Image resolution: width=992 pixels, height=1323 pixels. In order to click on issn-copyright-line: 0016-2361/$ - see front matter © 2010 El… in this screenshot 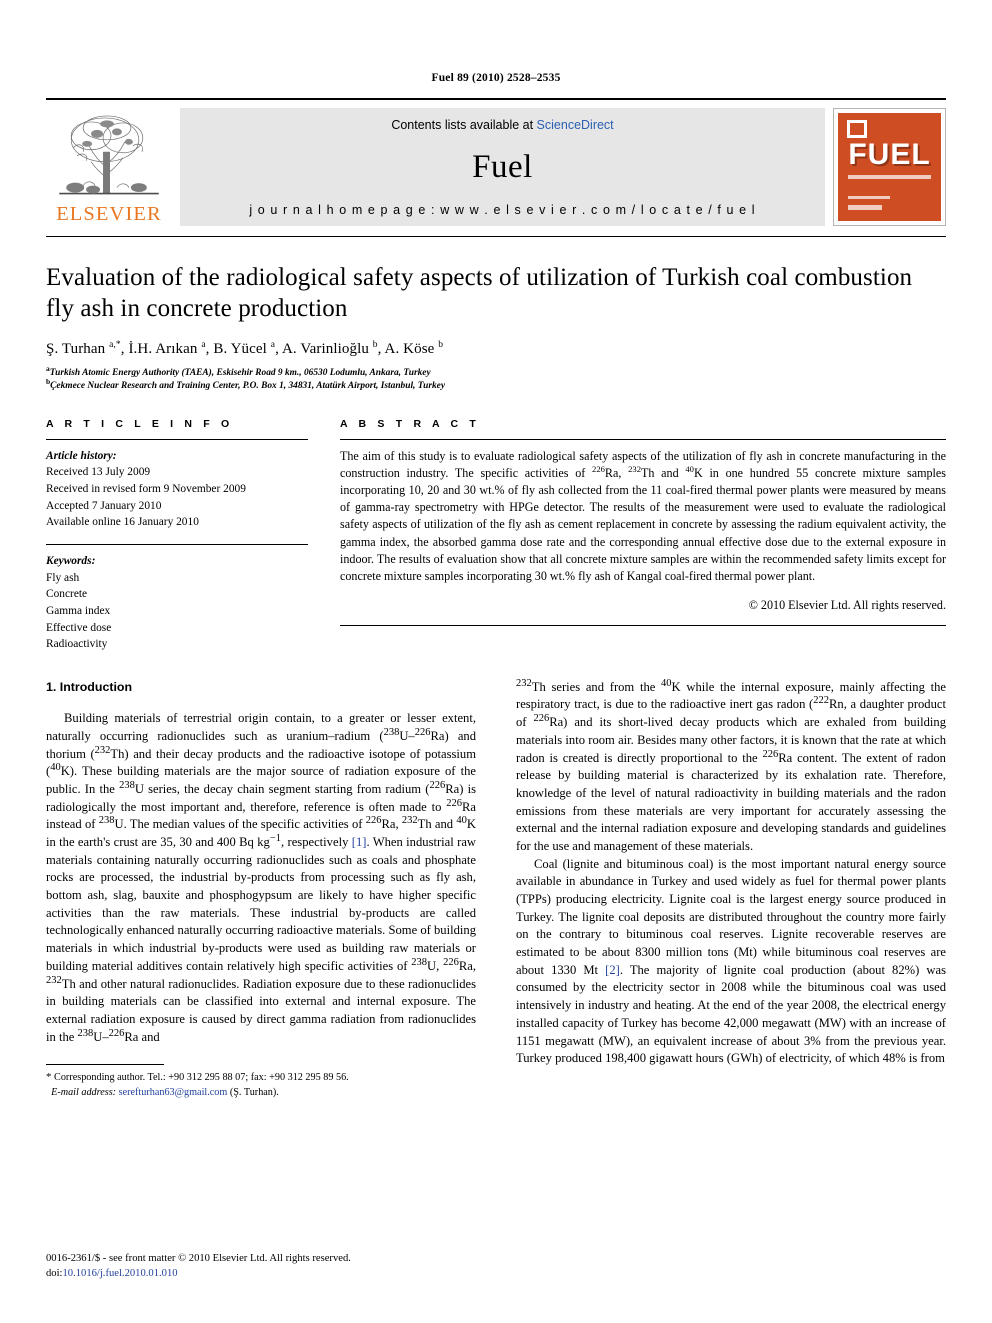, I will do `click(198, 1258)`.